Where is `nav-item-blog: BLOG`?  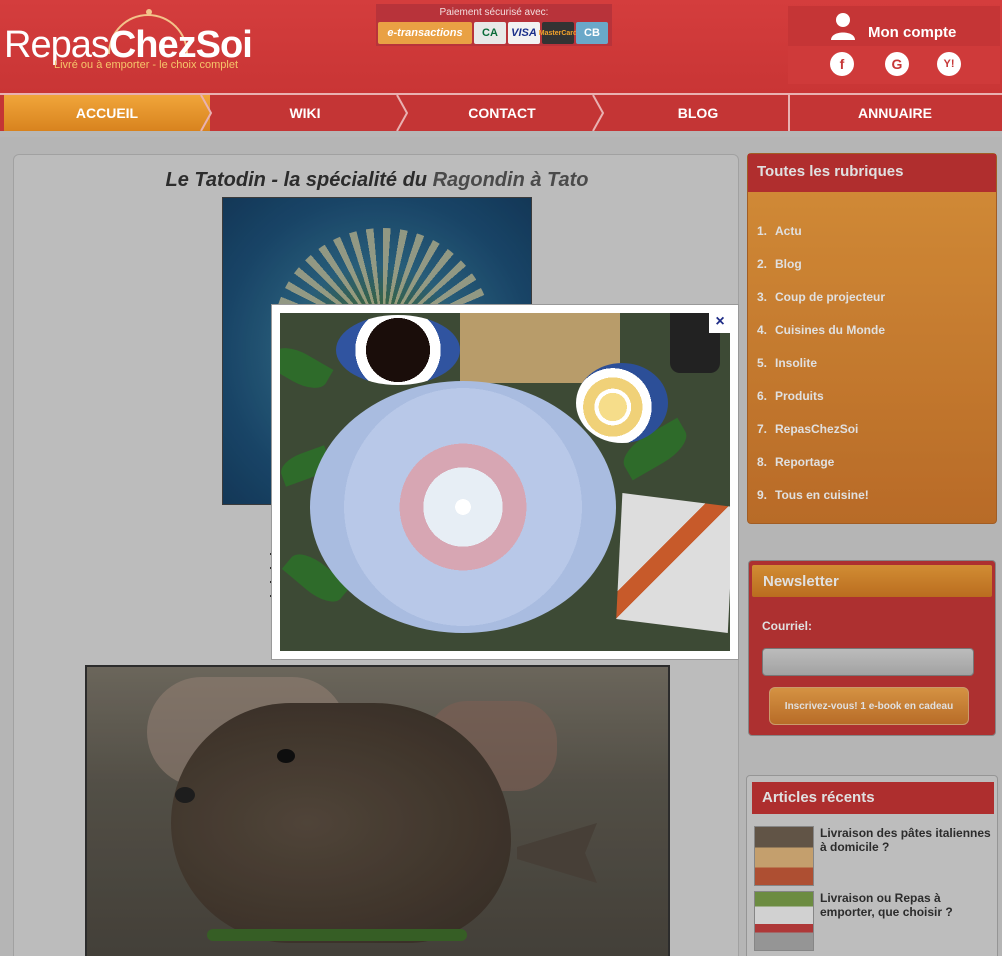 nav-item-blog: BLOG is located at coordinates (698, 113).